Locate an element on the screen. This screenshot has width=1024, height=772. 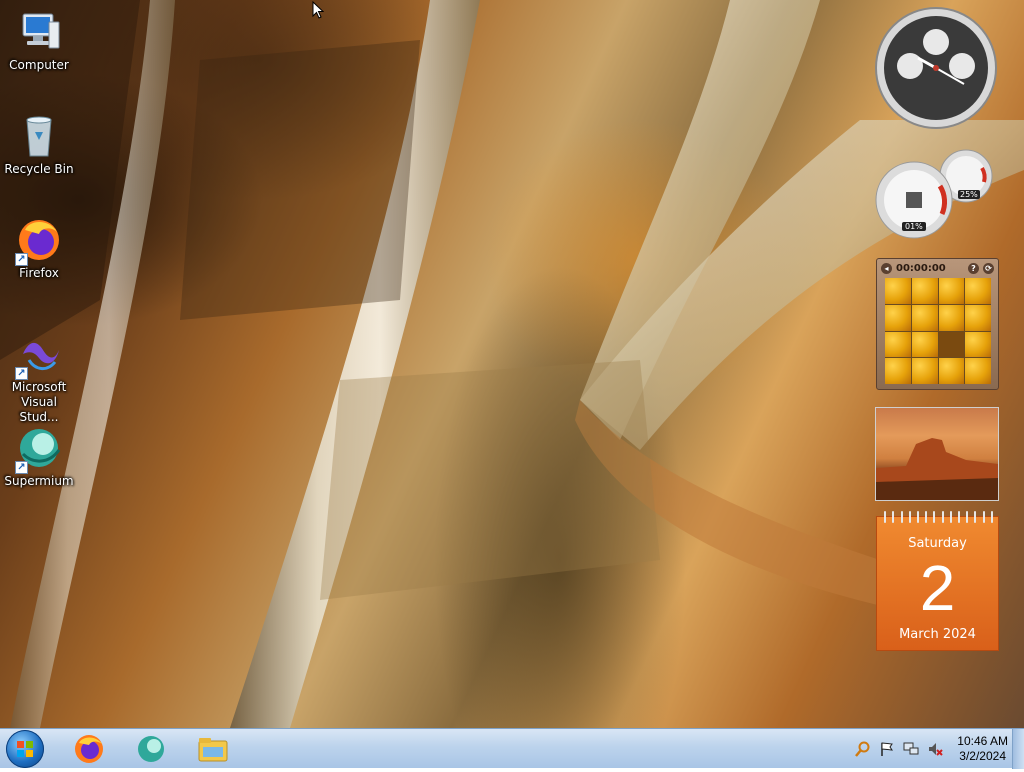
mouse-cursor is located at coordinates (318, 11).